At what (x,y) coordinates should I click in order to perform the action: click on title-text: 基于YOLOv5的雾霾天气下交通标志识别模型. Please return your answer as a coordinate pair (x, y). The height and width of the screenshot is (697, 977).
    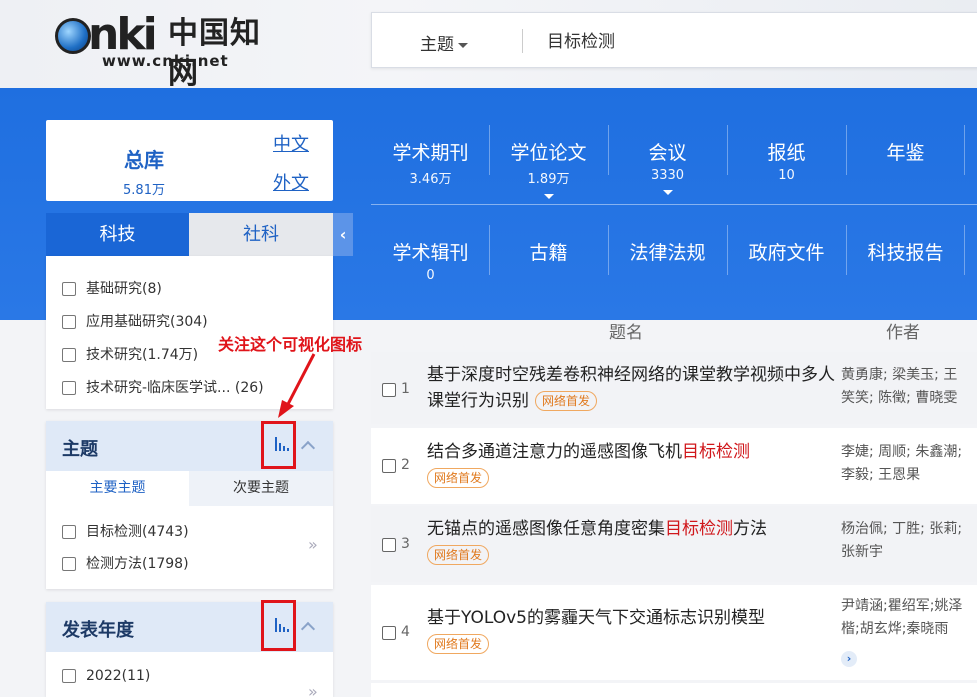
    Looking at the image, I should click on (596, 618).